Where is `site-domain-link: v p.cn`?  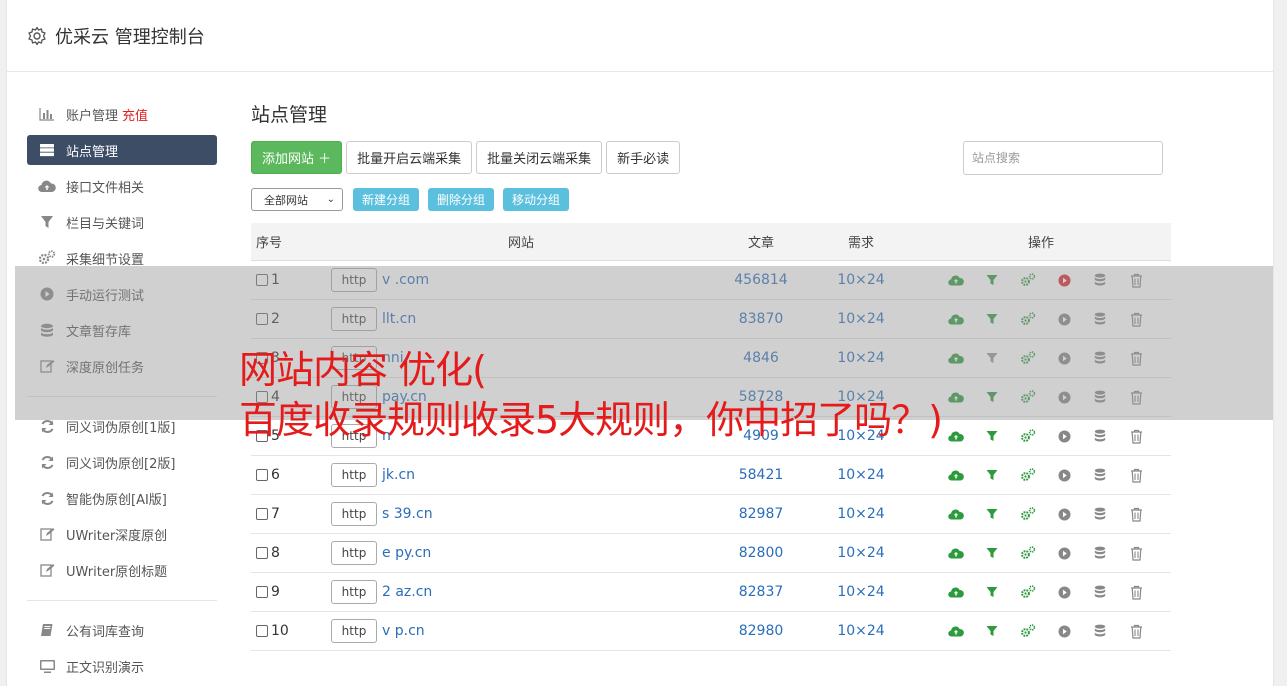
site-domain-link: v p.cn is located at coordinates (403, 631).